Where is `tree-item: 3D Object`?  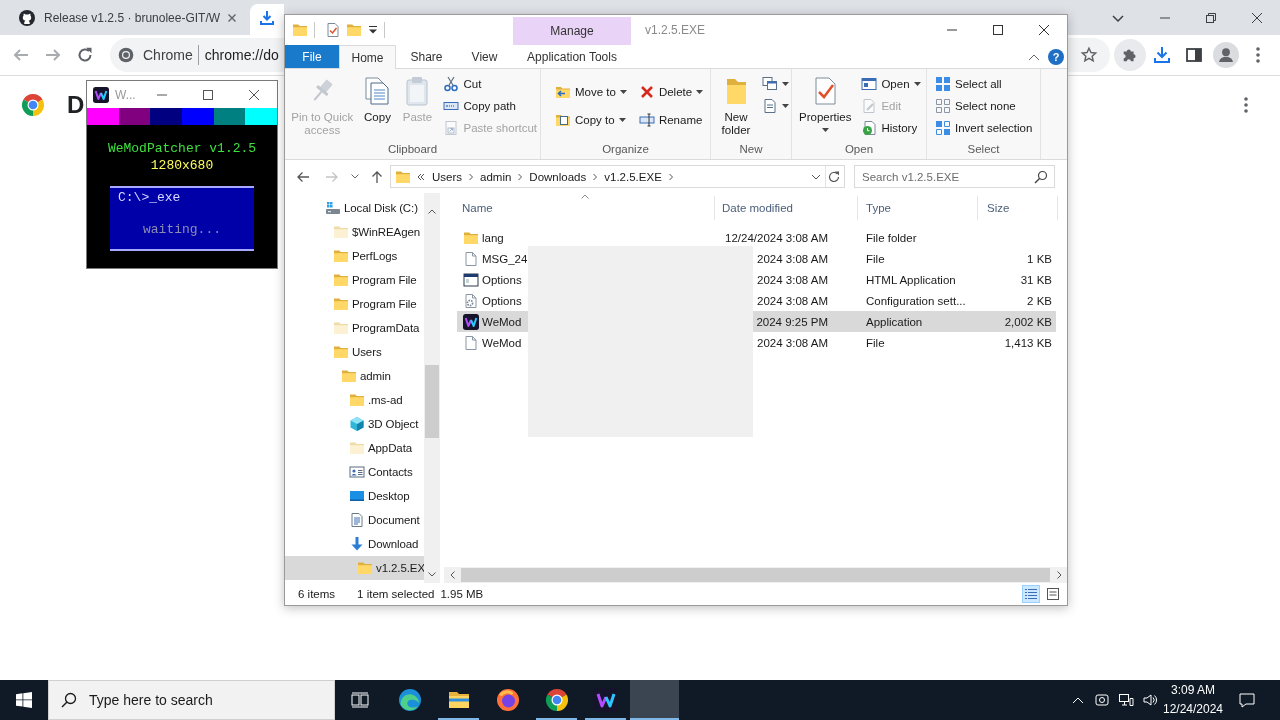
tree-item: 3D Object is located at coordinates (354, 424).